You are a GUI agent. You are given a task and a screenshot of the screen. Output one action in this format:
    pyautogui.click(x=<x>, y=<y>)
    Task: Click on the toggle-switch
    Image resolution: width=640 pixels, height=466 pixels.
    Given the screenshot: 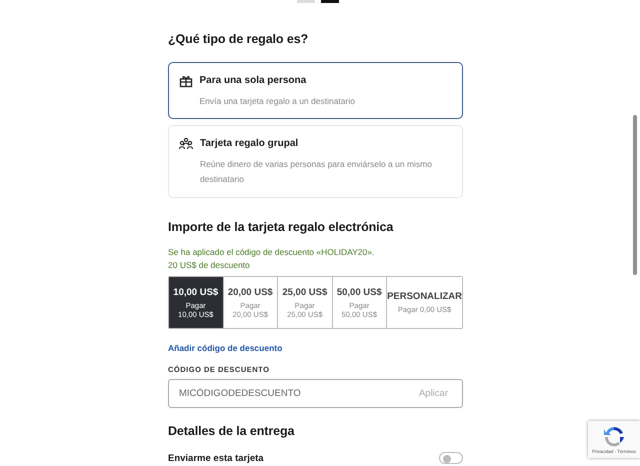 What is the action you would take?
    pyautogui.click(x=451, y=458)
    